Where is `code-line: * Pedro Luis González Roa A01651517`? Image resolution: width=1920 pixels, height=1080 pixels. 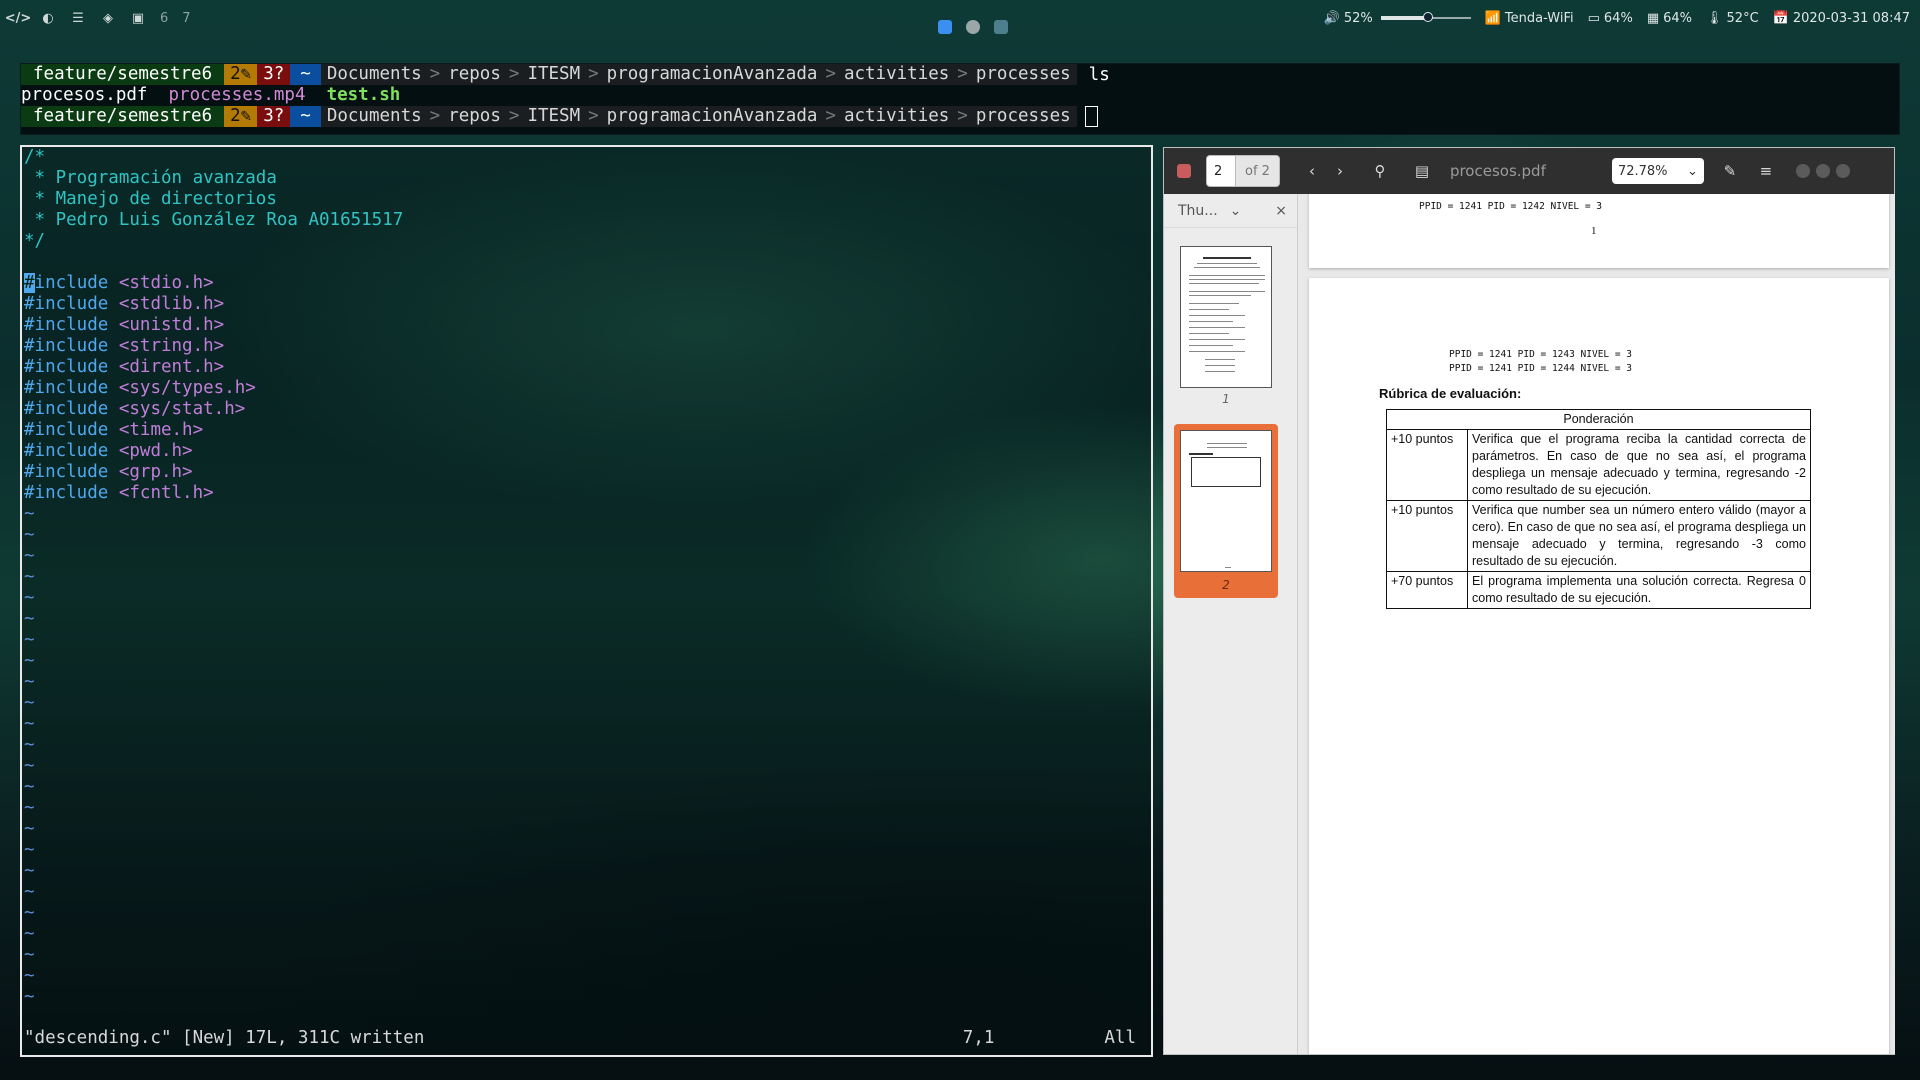 code-line: * Pedro Luis González Roa A01651517 is located at coordinates (586, 220).